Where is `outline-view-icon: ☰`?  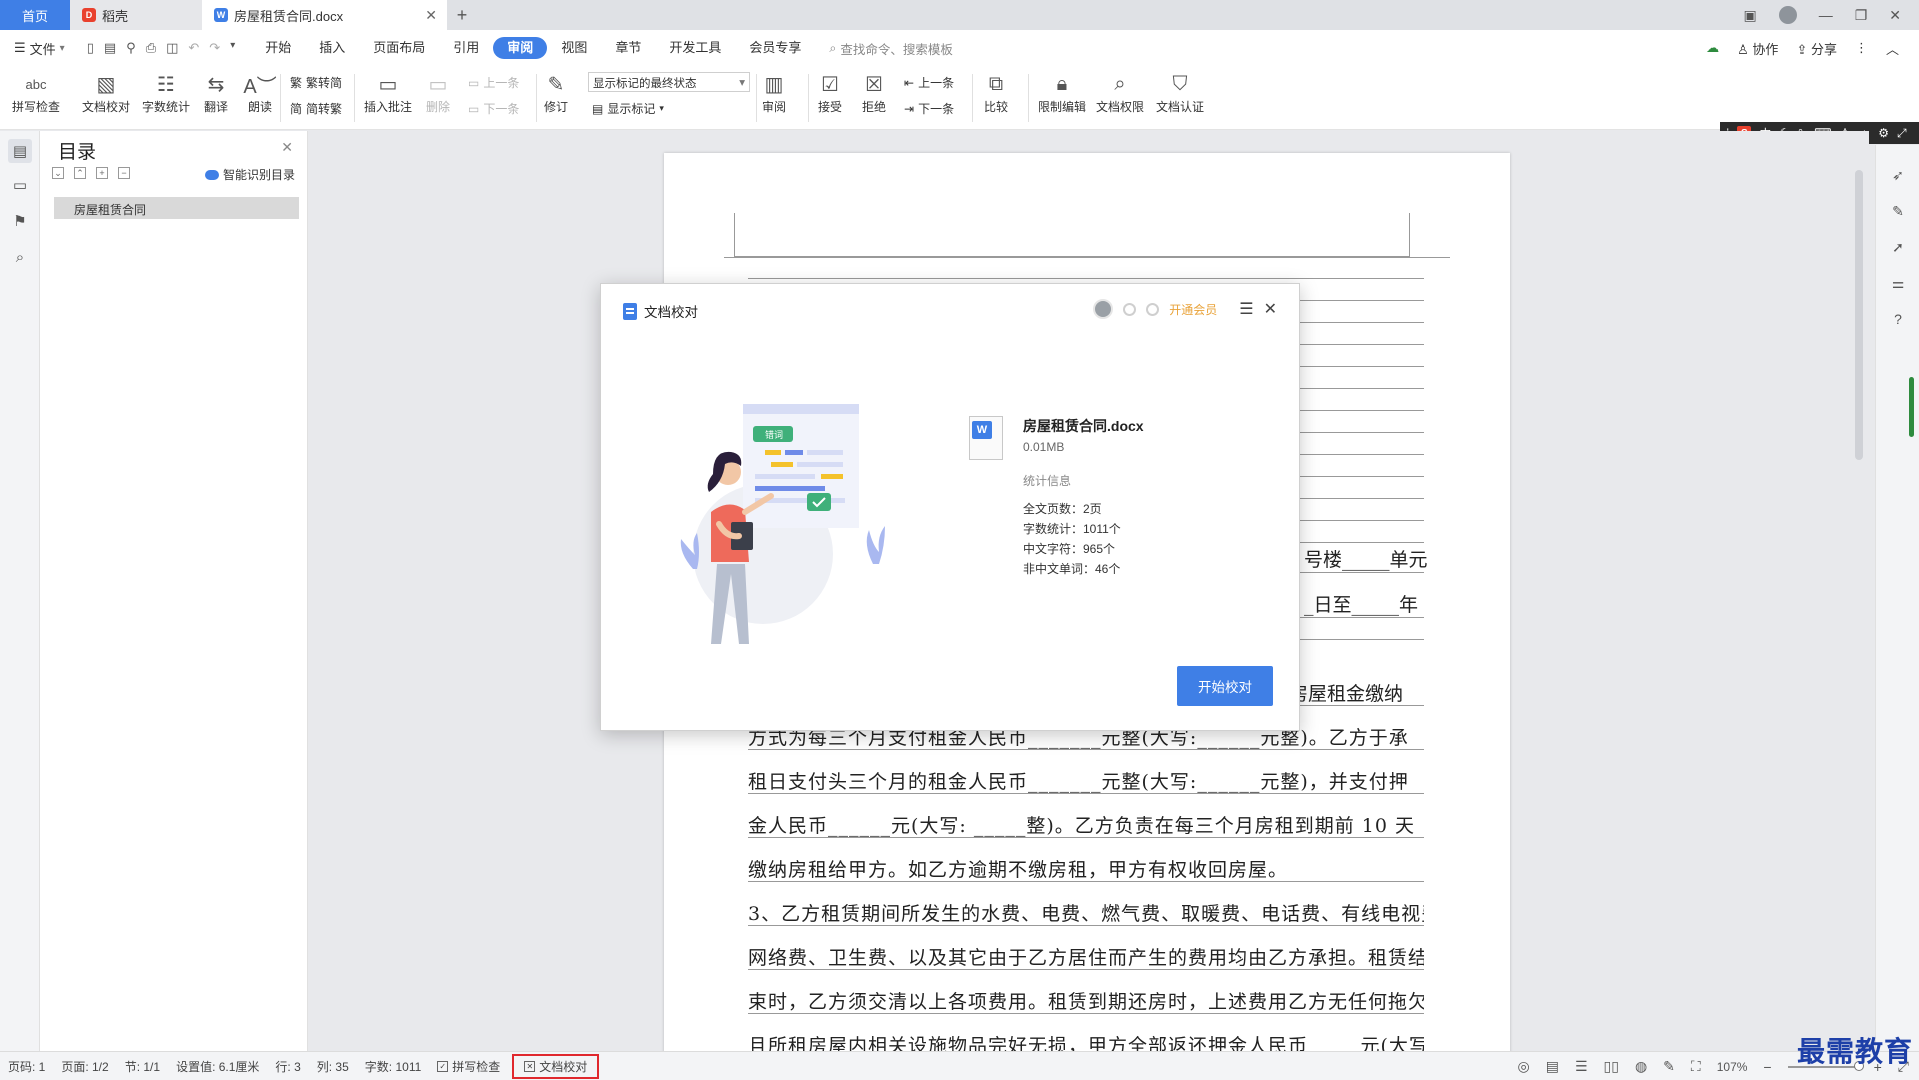
outline-view-icon: ☰ is located at coordinates (1581, 1066).